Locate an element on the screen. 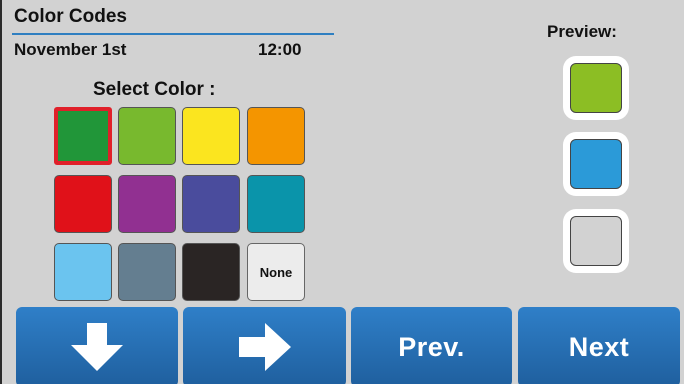 This screenshot has width=684, height=384. swatch-purple is located at coordinates (147, 204).